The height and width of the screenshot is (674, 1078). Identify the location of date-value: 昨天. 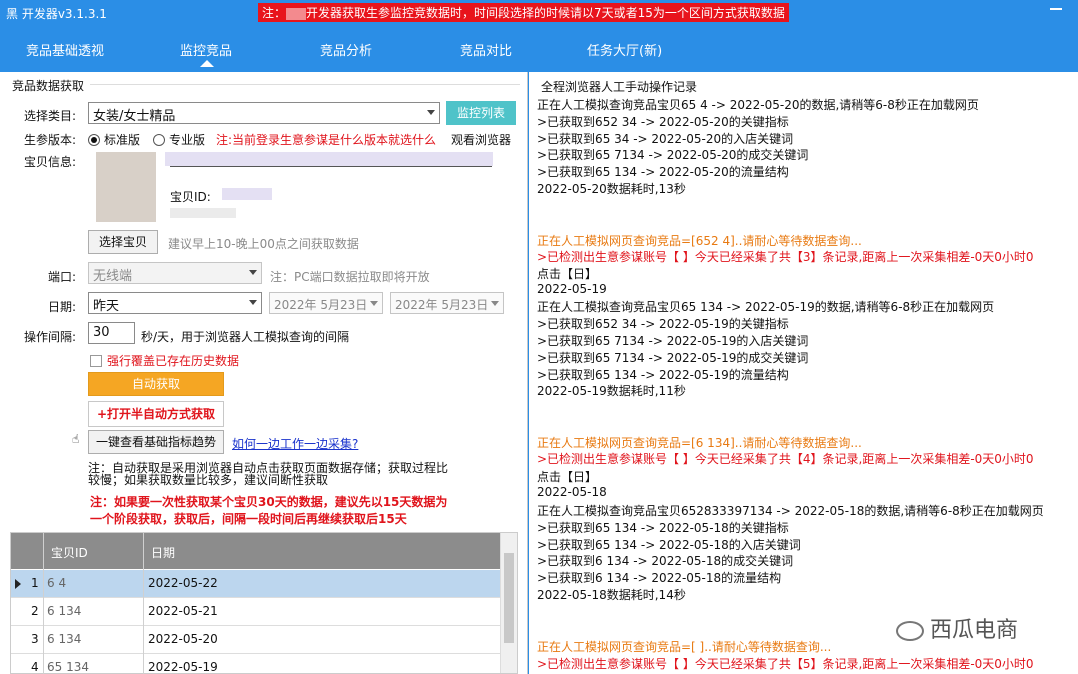
(106, 306).